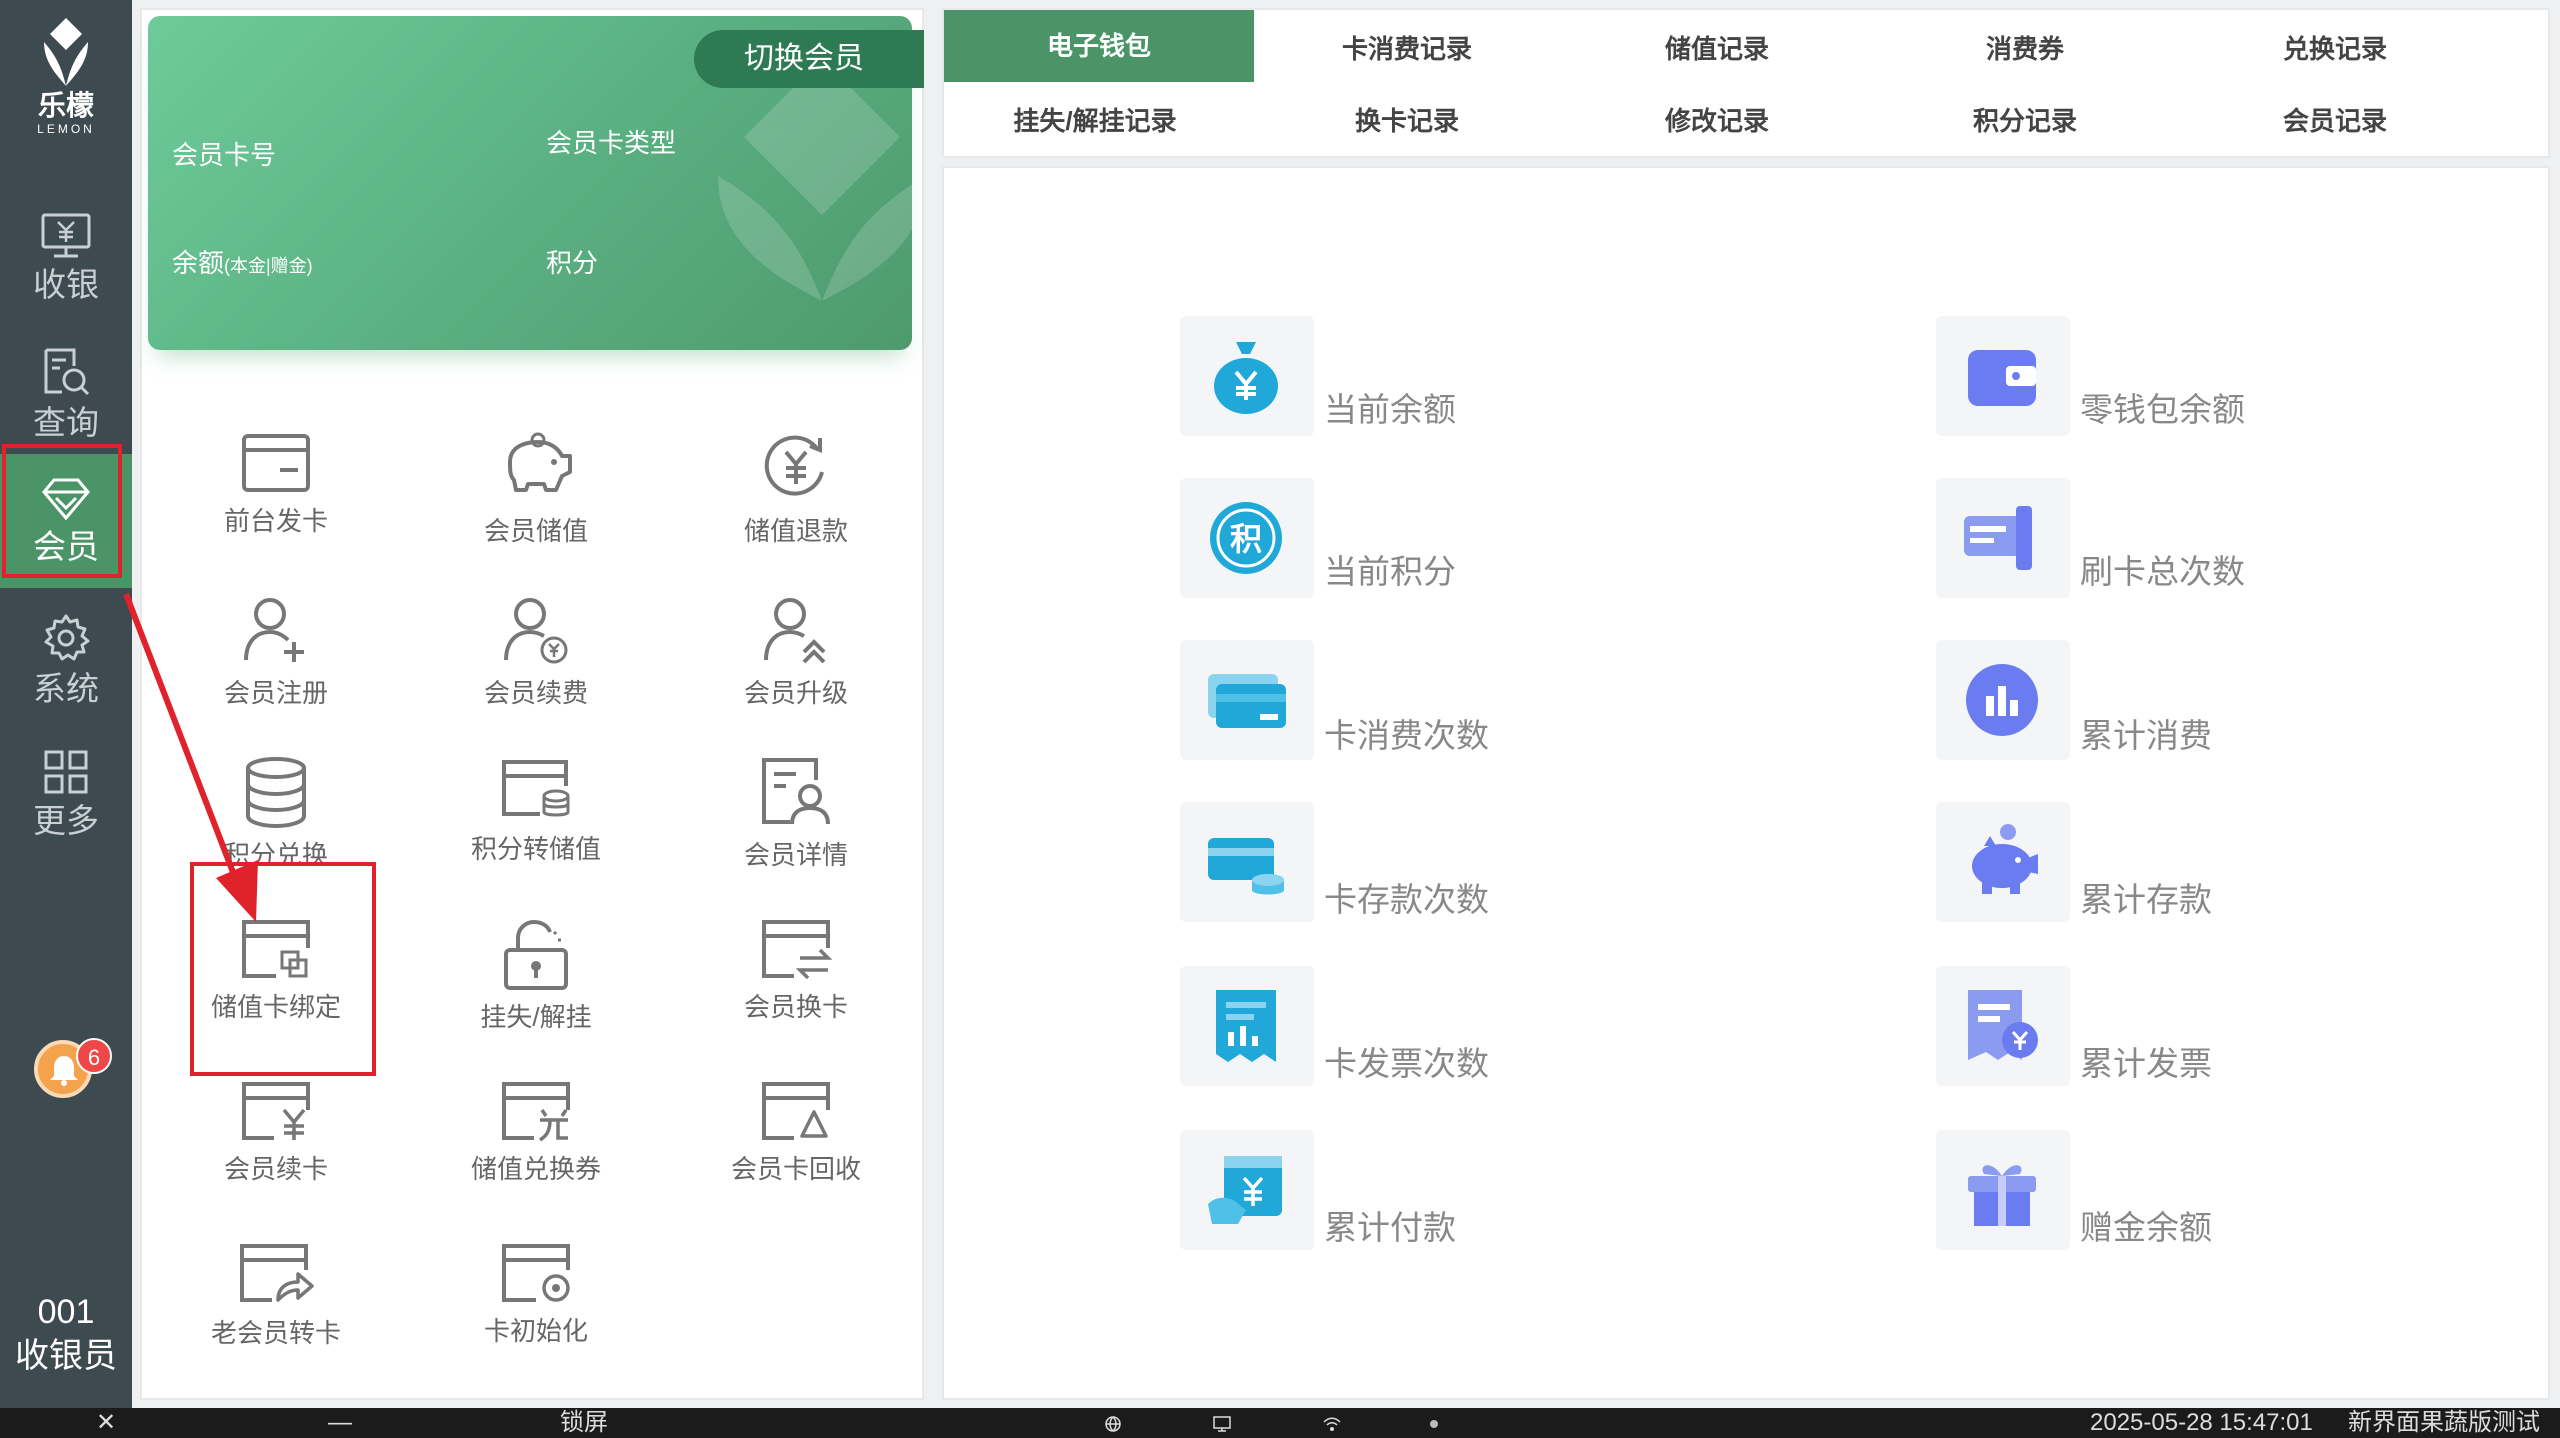  What do you see at coordinates (535, 531) in the screenshot?
I see `func-label: 会员储值` at bounding box center [535, 531].